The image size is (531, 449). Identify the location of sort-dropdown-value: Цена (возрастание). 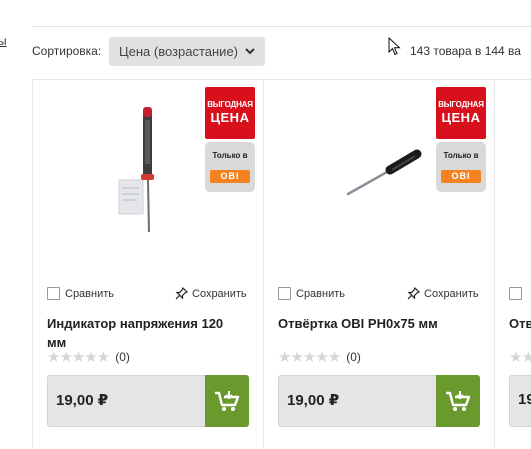
(178, 51).